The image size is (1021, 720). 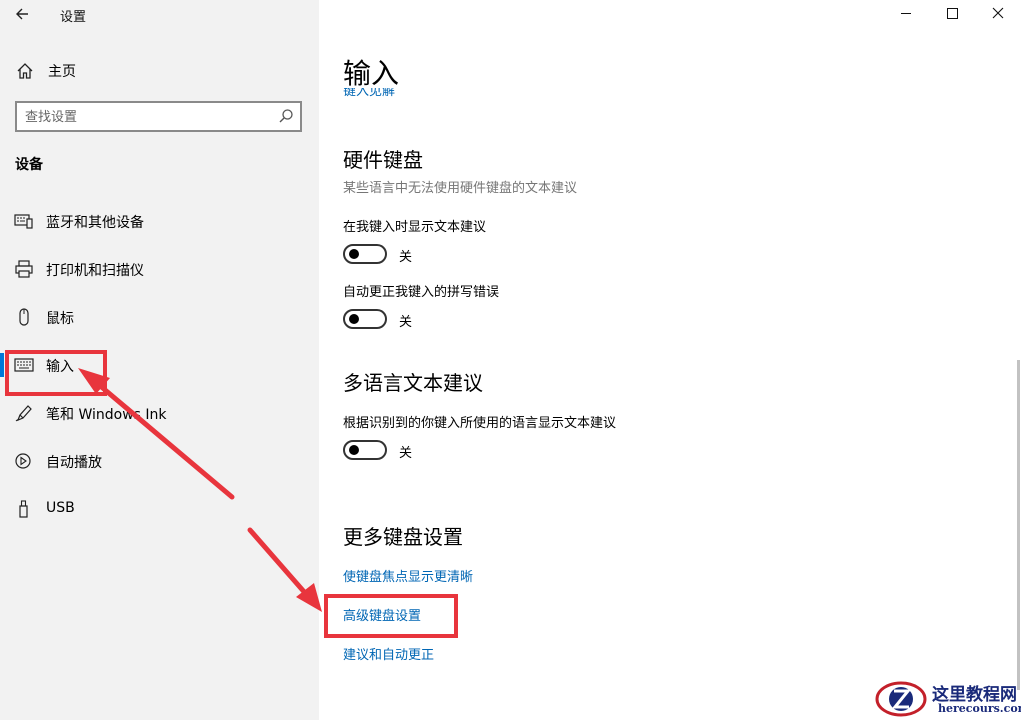 What do you see at coordinates (165, 440) in the screenshot?
I see `arrow-to-typing` at bounding box center [165, 440].